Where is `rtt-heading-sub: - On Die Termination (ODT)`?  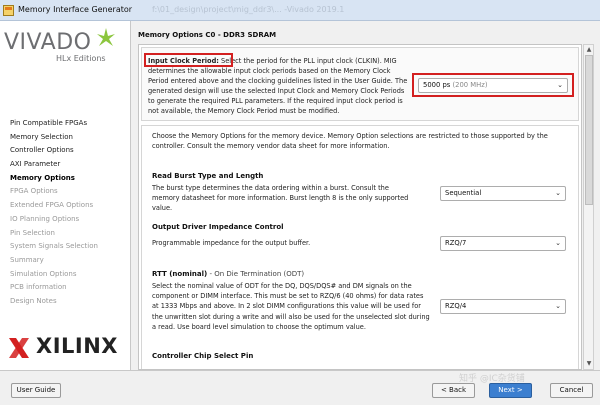 rtt-heading-sub: - On Die Termination (ODT) is located at coordinates (256, 274).